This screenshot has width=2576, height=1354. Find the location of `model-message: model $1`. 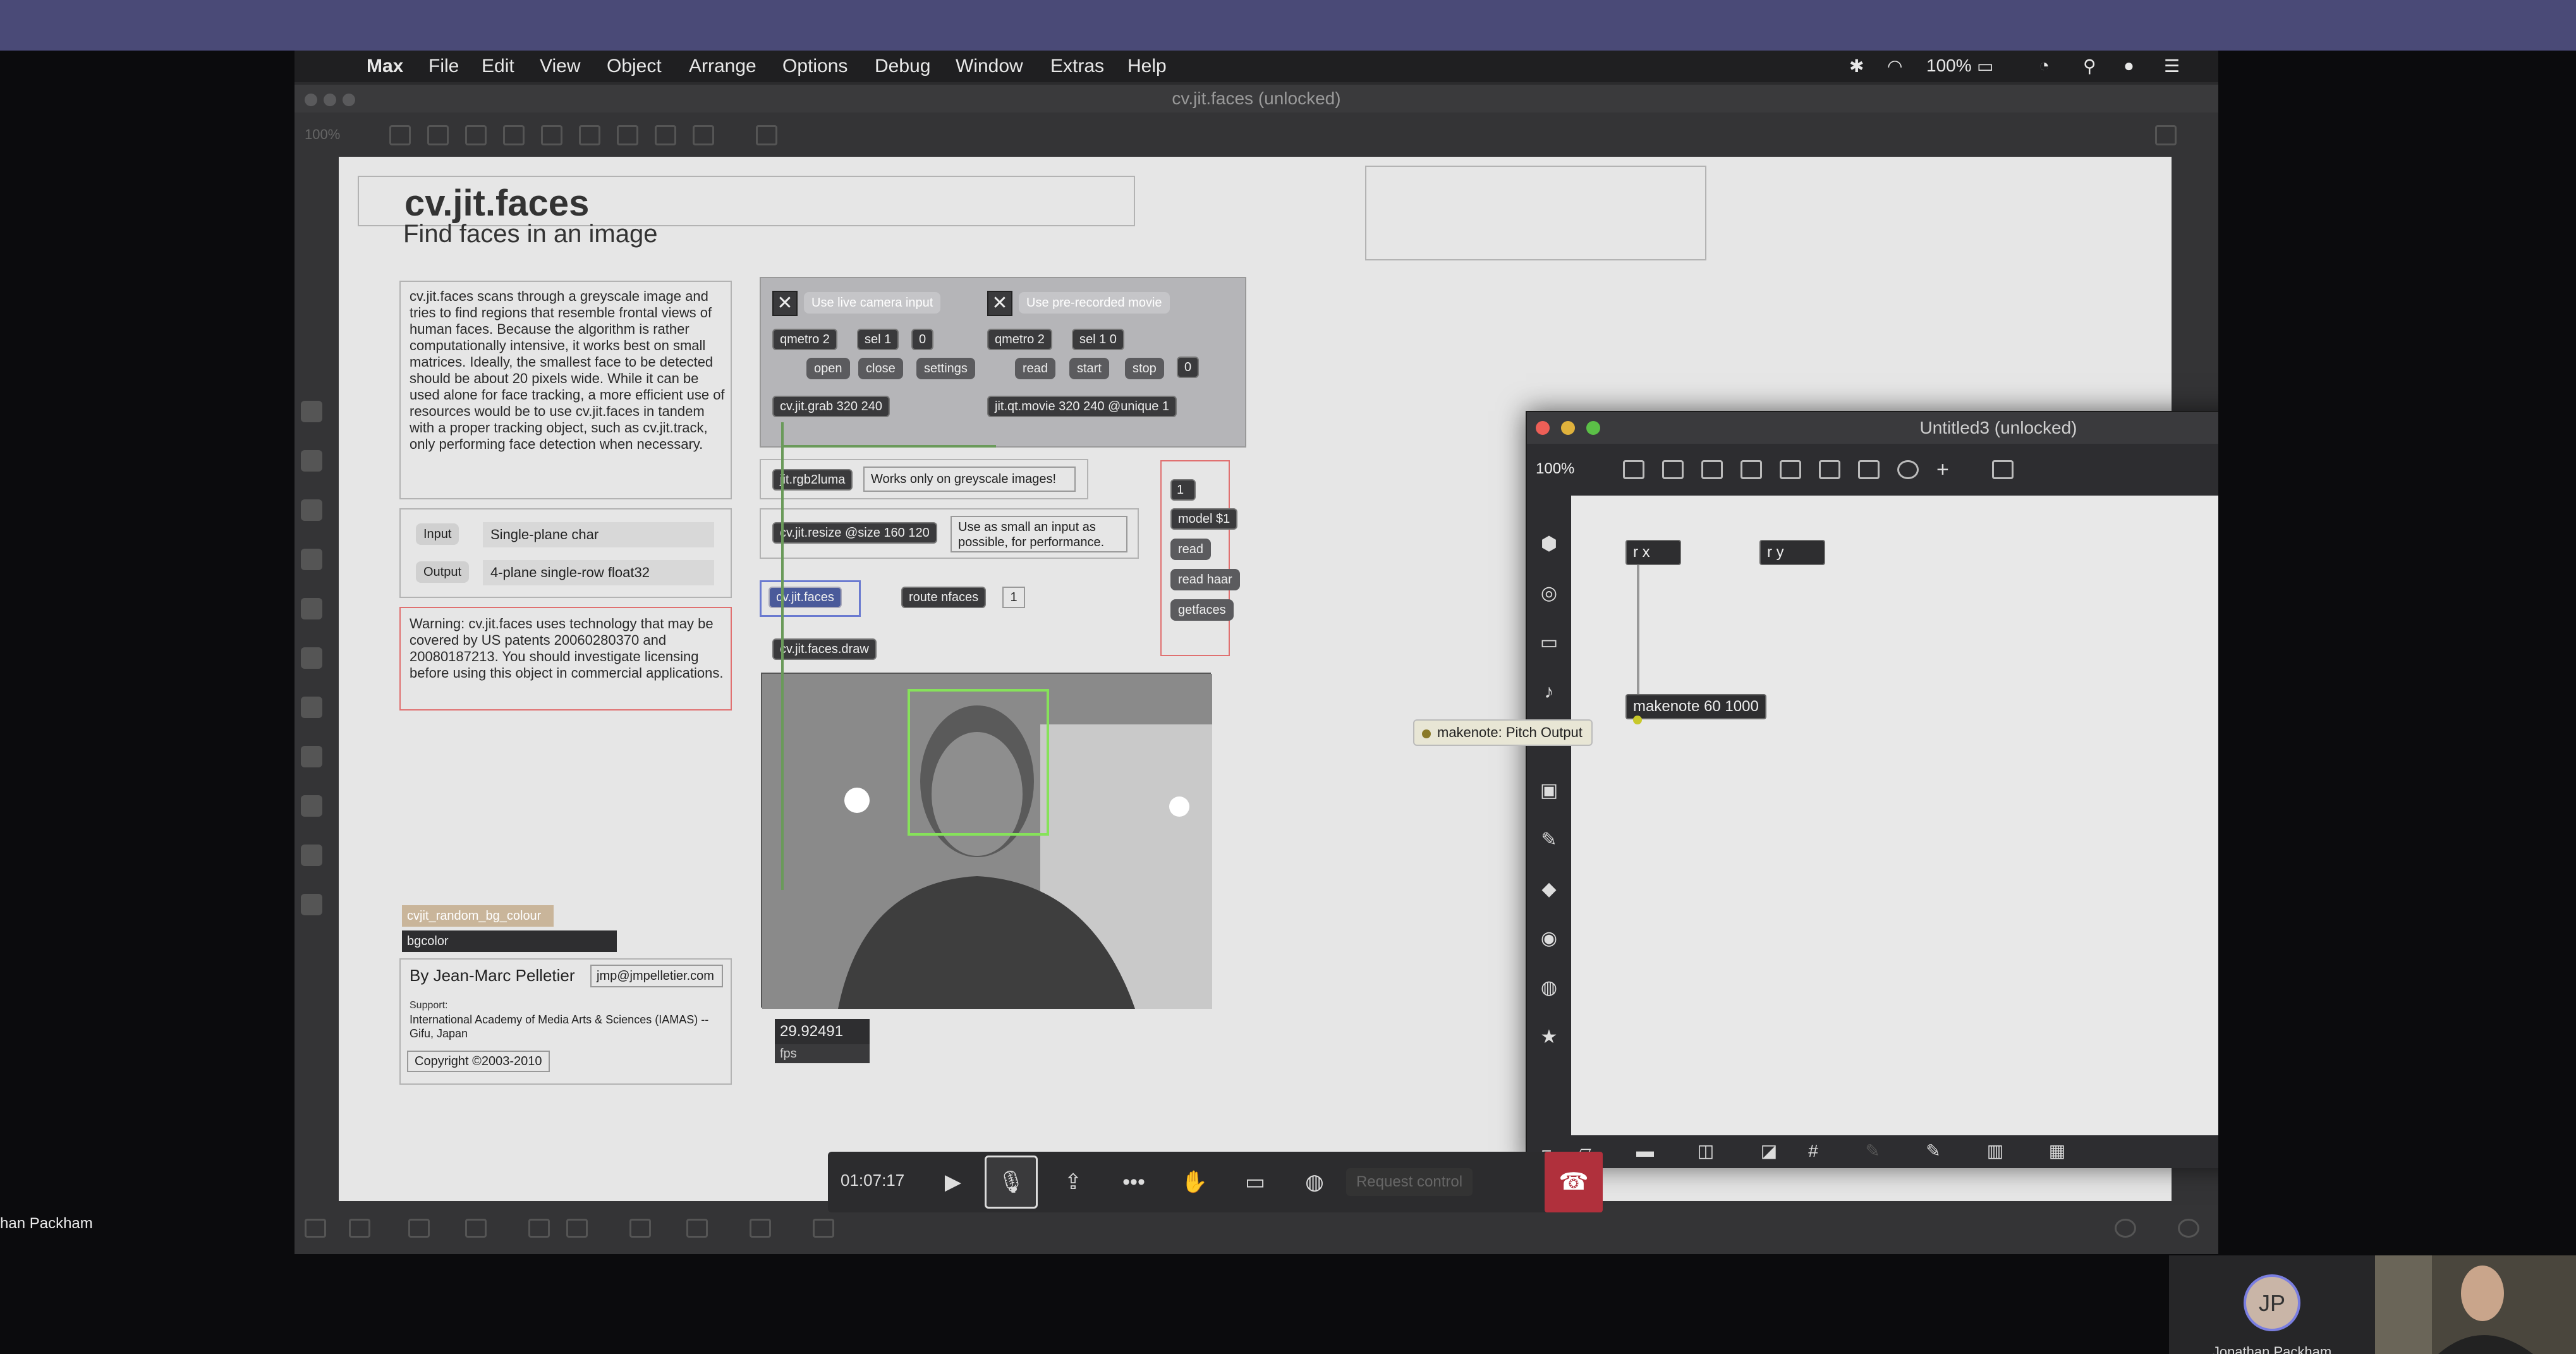

model-message: model $1 is located at coordinates (1204, 519).